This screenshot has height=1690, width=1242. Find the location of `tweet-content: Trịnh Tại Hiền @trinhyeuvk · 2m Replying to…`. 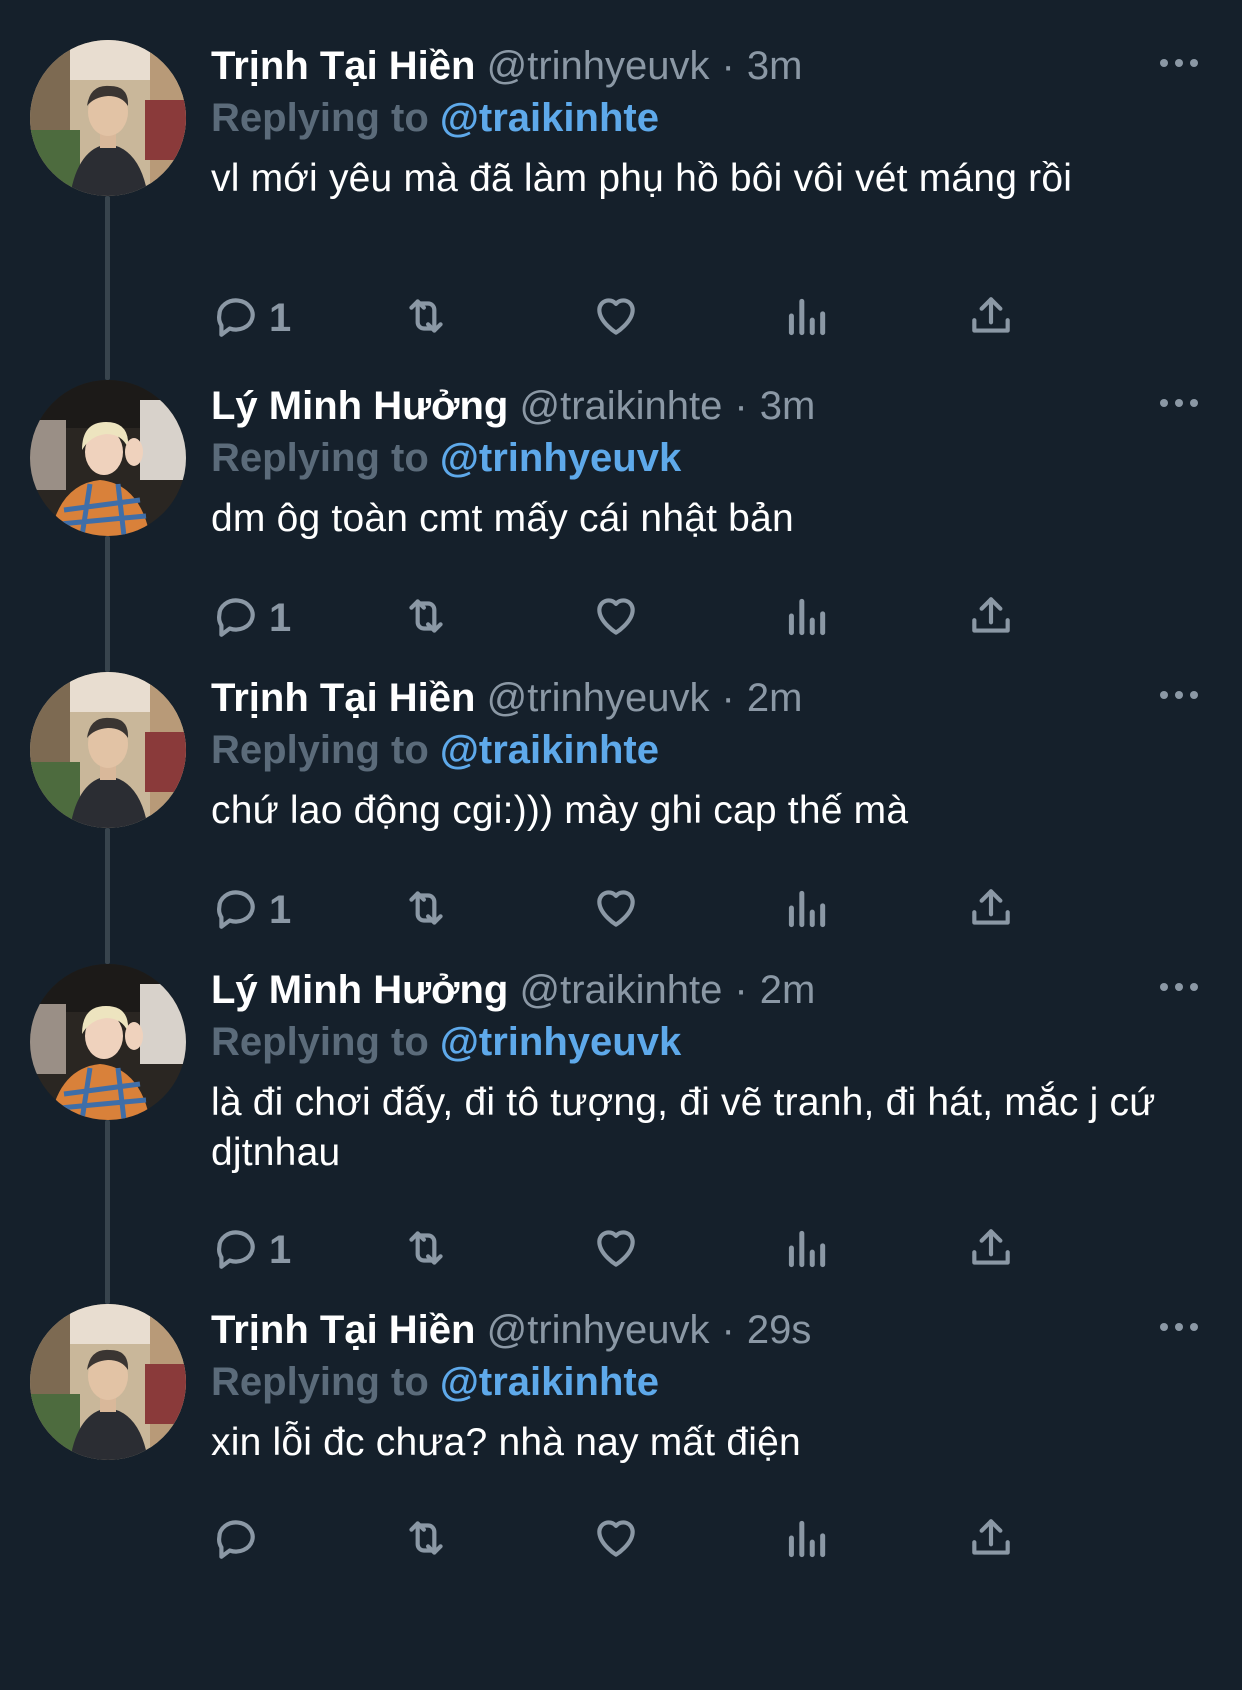

tweet-content: Trịnh Tại Hiền @trinhyeuvk · 2m Replying to… is located at coordinates (706, 802).